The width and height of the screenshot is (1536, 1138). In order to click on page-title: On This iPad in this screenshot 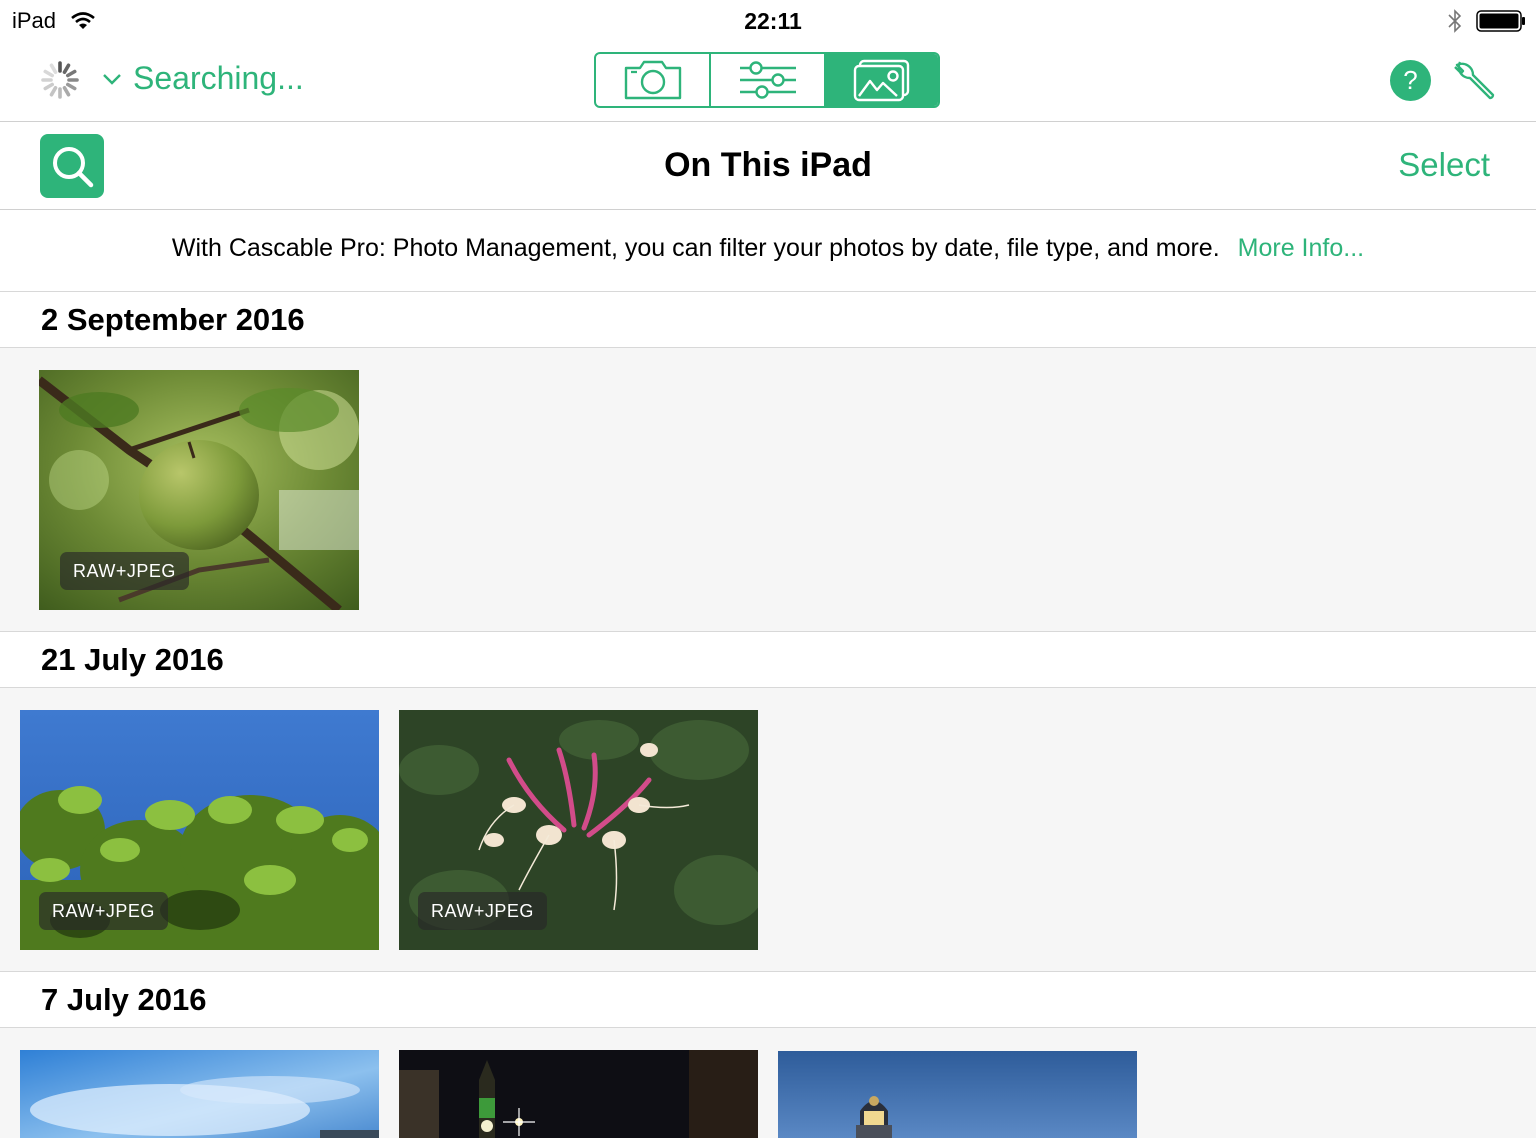, I will do `click(768, 165)`.